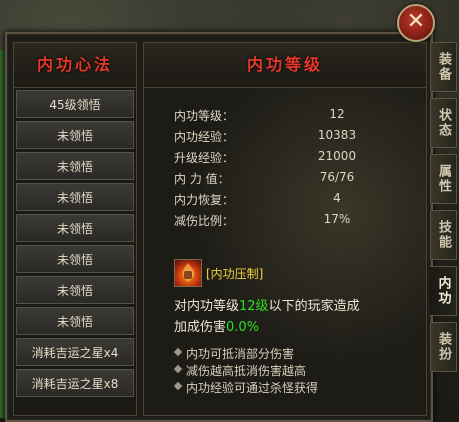 The width and height of the screenshot is (459, 422). I want to click on tab-appearance: 装扮, so click(443, 347).